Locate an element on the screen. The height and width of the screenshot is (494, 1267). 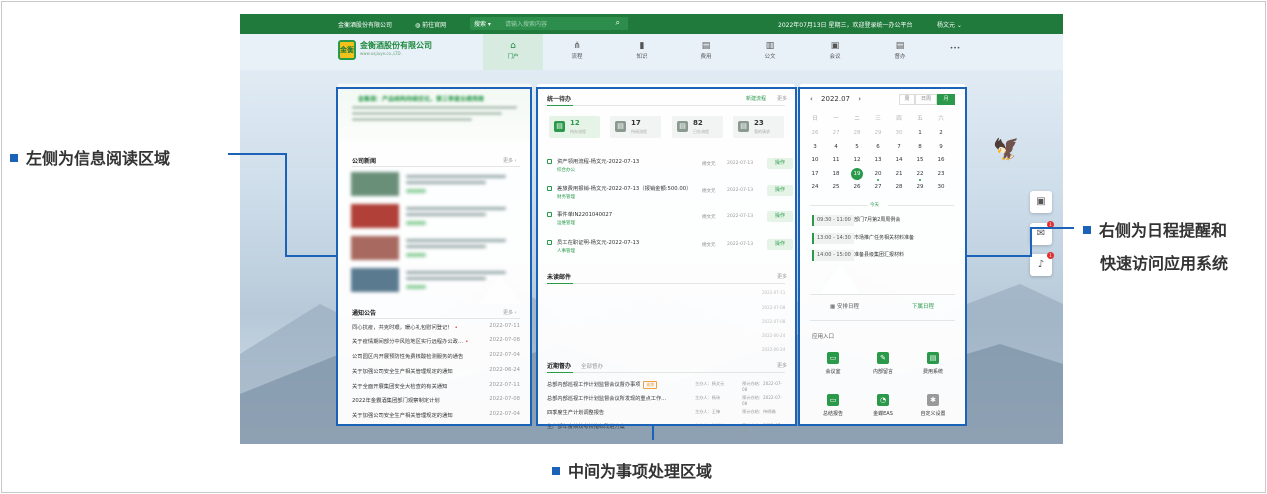
nav-document: ▥ 公文 is located at coordinates (770, 52).